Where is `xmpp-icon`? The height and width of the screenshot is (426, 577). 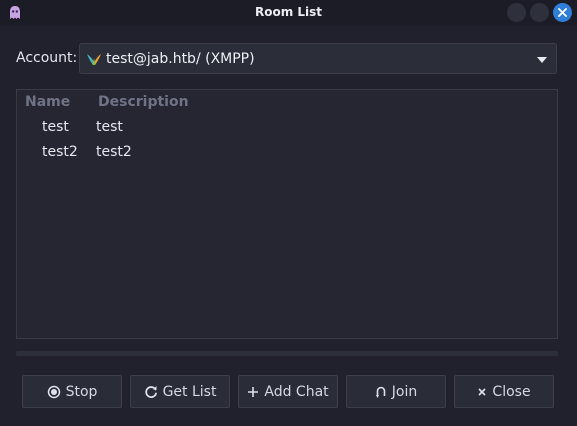
xmpp-icon is located at coordinates (94, 59).